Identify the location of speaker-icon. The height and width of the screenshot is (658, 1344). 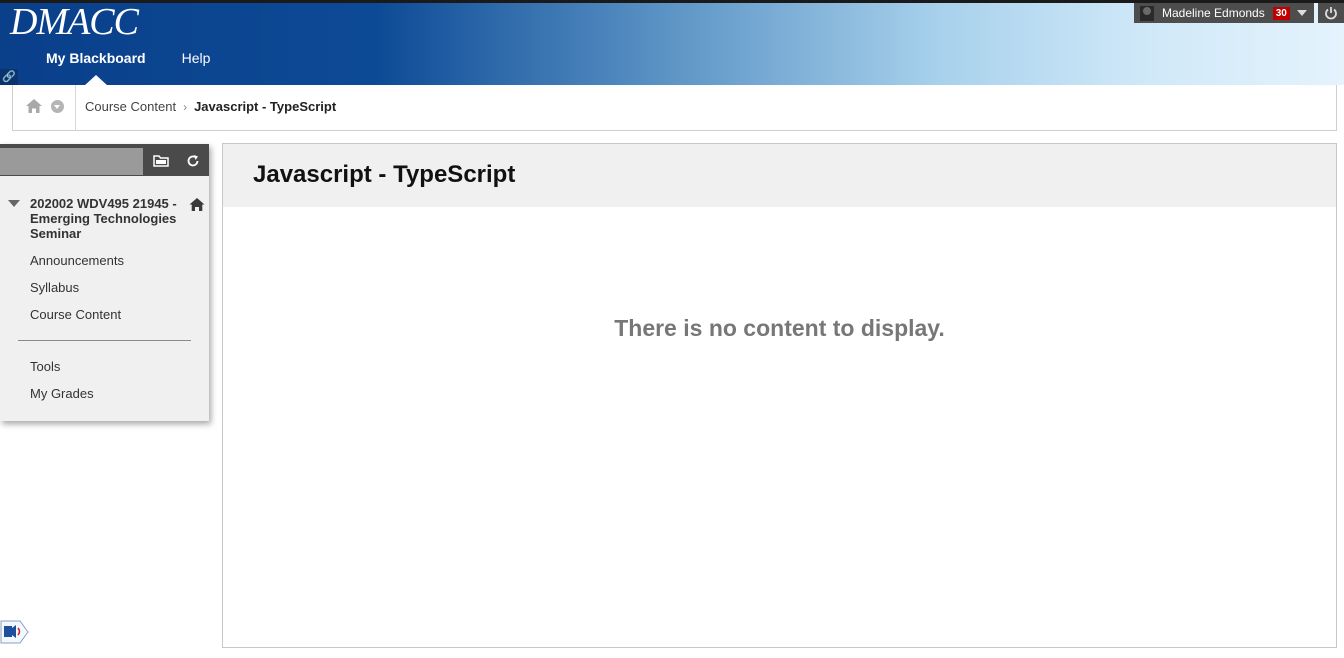
(14, 632).